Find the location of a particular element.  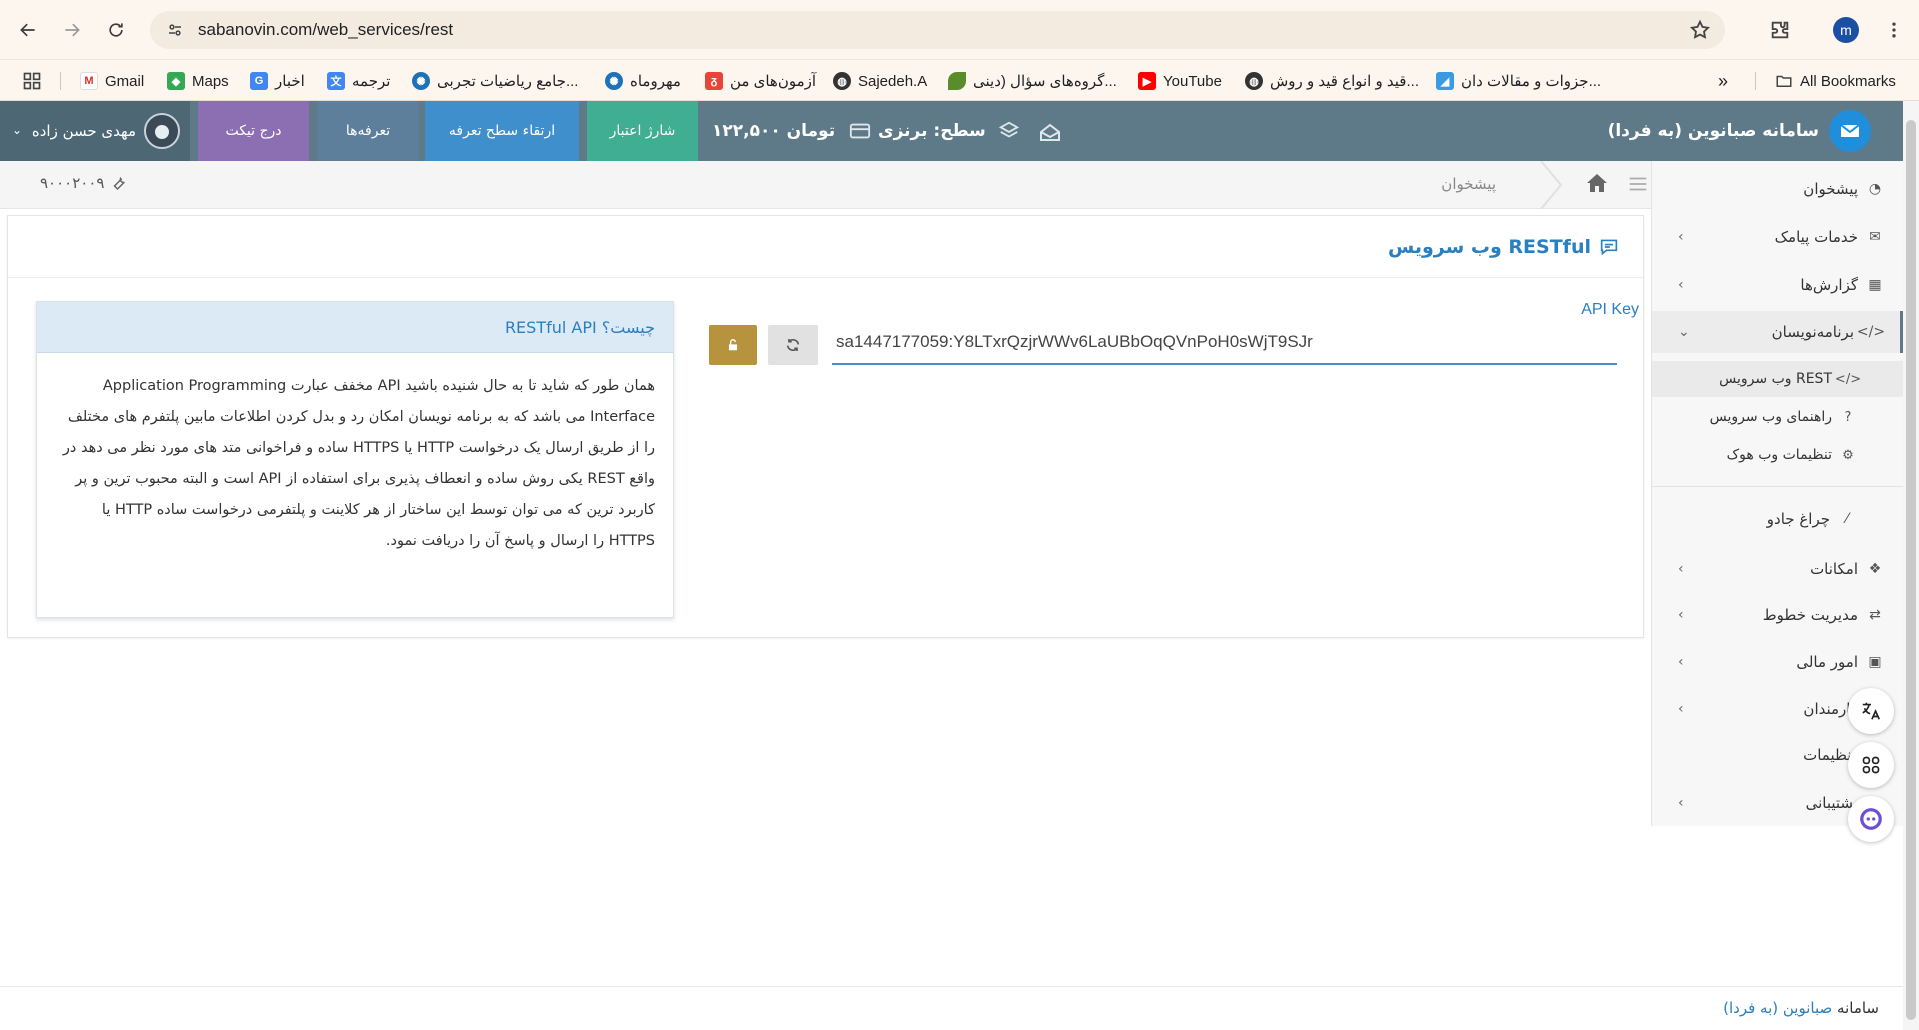

scrollbar-thumb is located at coordinates (1911, 570).